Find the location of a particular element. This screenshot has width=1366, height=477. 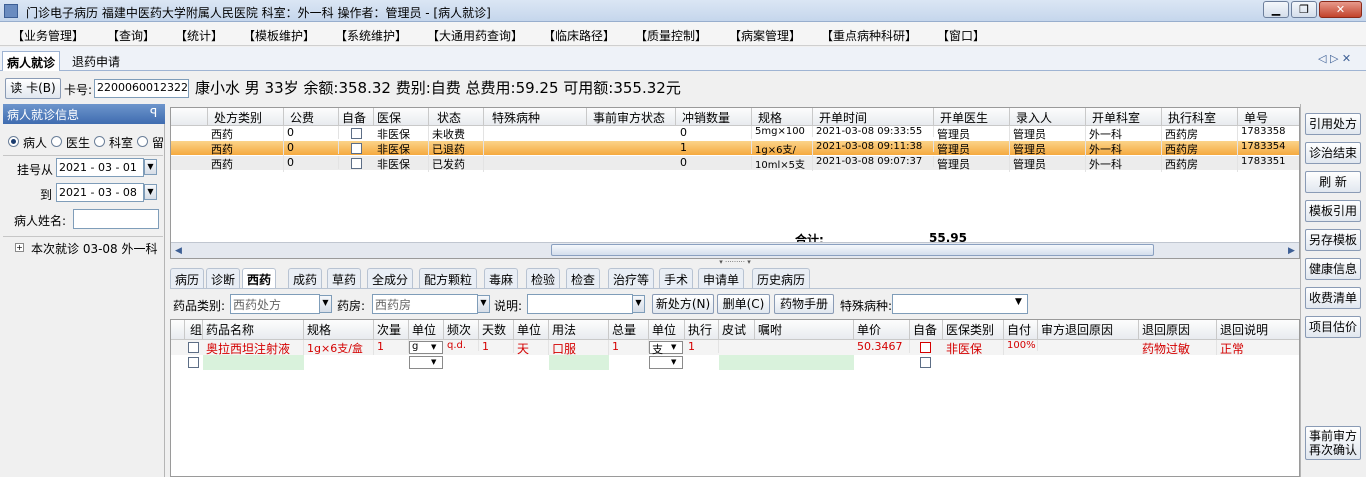

tab-lab-test: 检验 is located at coordinates (543, 278).